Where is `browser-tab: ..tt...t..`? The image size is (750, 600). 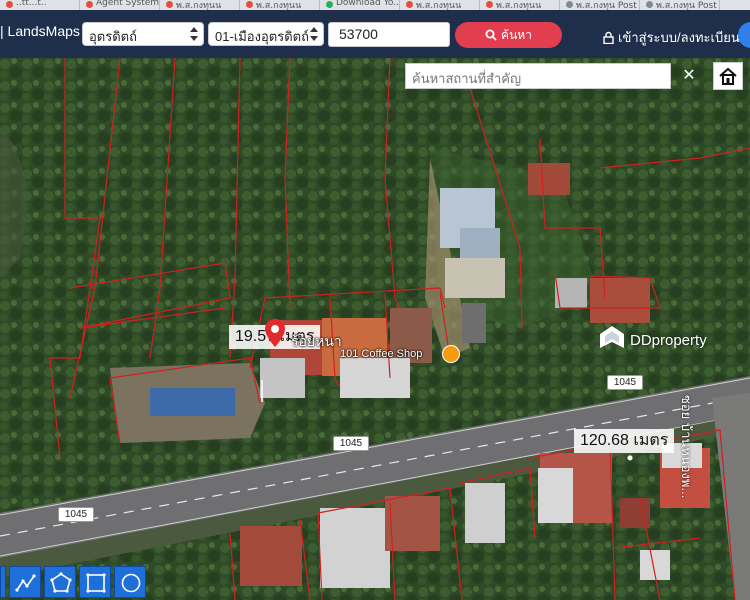 browser-tab: ..tt...t.. is located at coordinates (40, 5).